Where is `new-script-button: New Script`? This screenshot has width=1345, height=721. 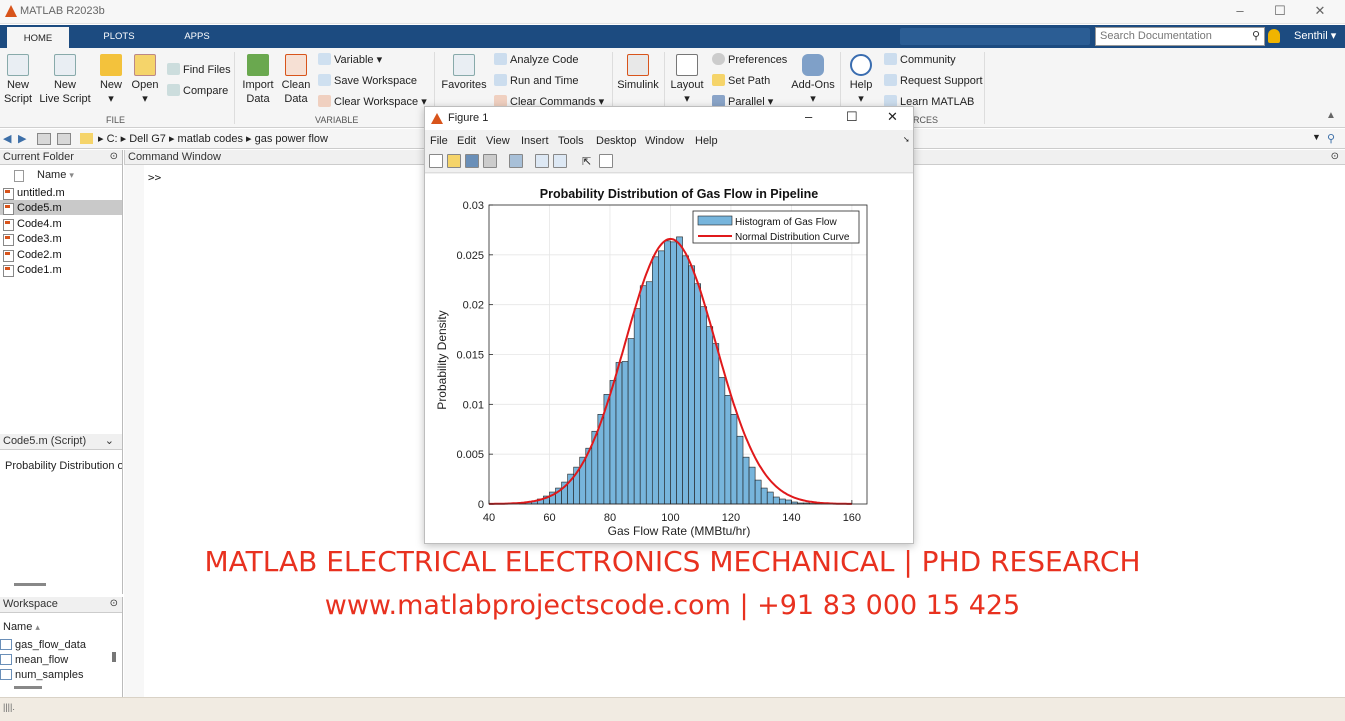
new-script-button: New Script is located at coordinates (18, 80).